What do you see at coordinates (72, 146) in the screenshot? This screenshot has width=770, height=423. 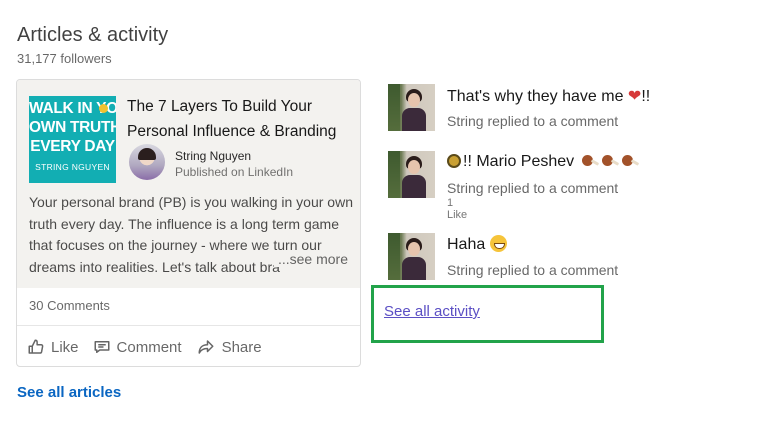 I see `thumbnail-text-line: EVERY DAY` at bounding box center [72, 146].